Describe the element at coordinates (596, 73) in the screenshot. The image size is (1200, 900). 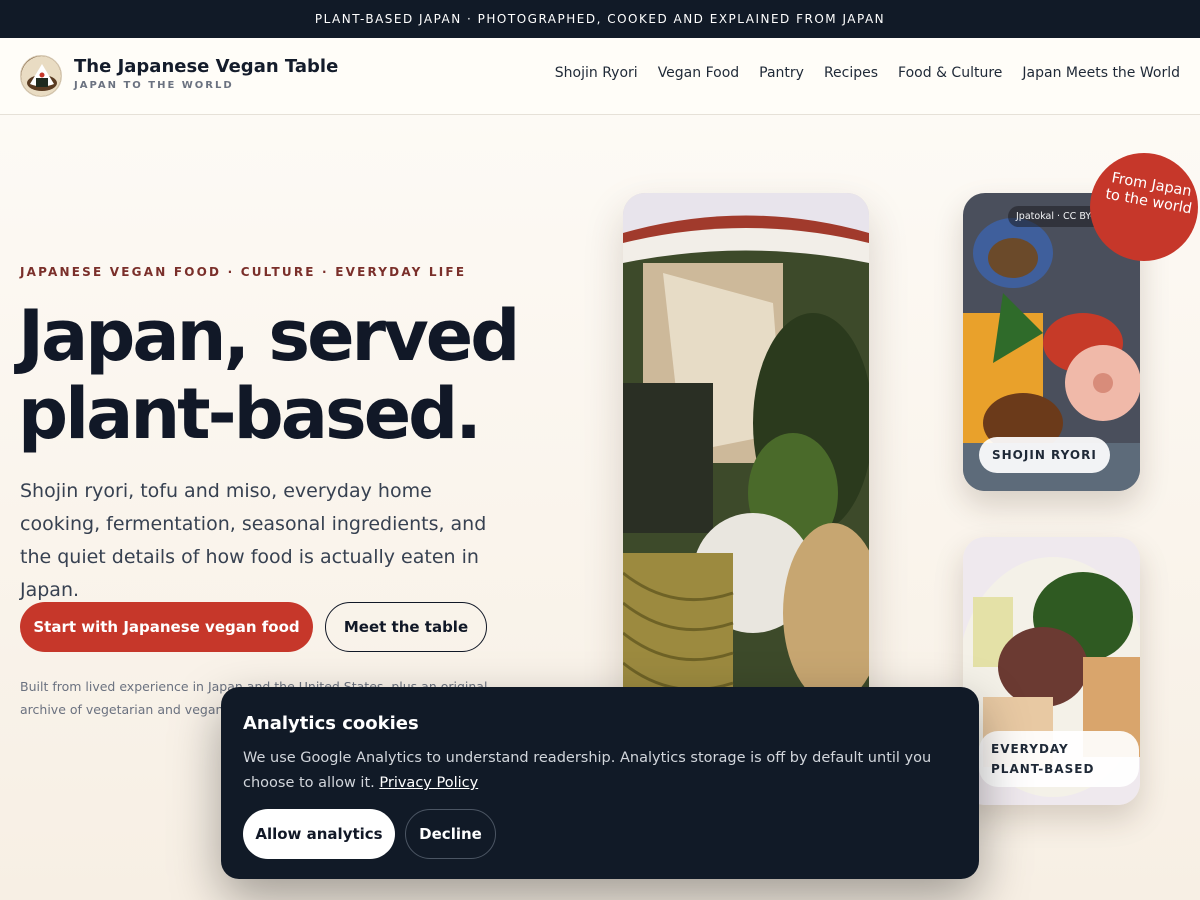
I see `nav-shojin-ryori: Shojin Ryori` at that location.